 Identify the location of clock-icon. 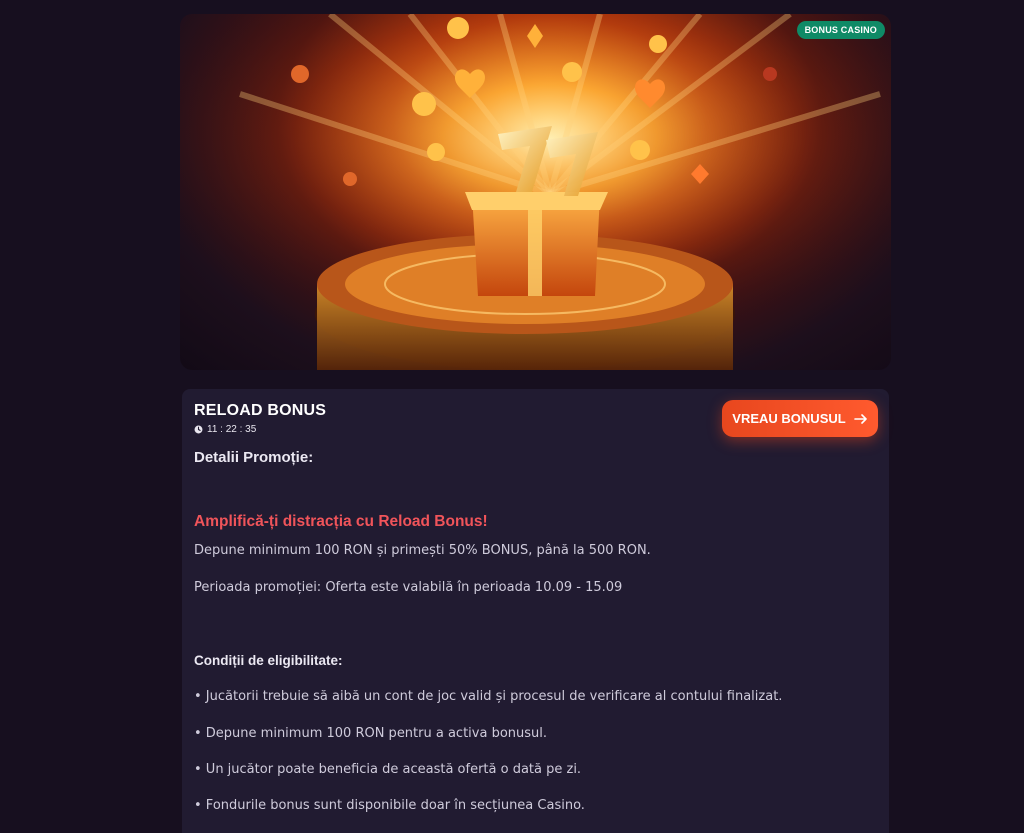
(198, 429).